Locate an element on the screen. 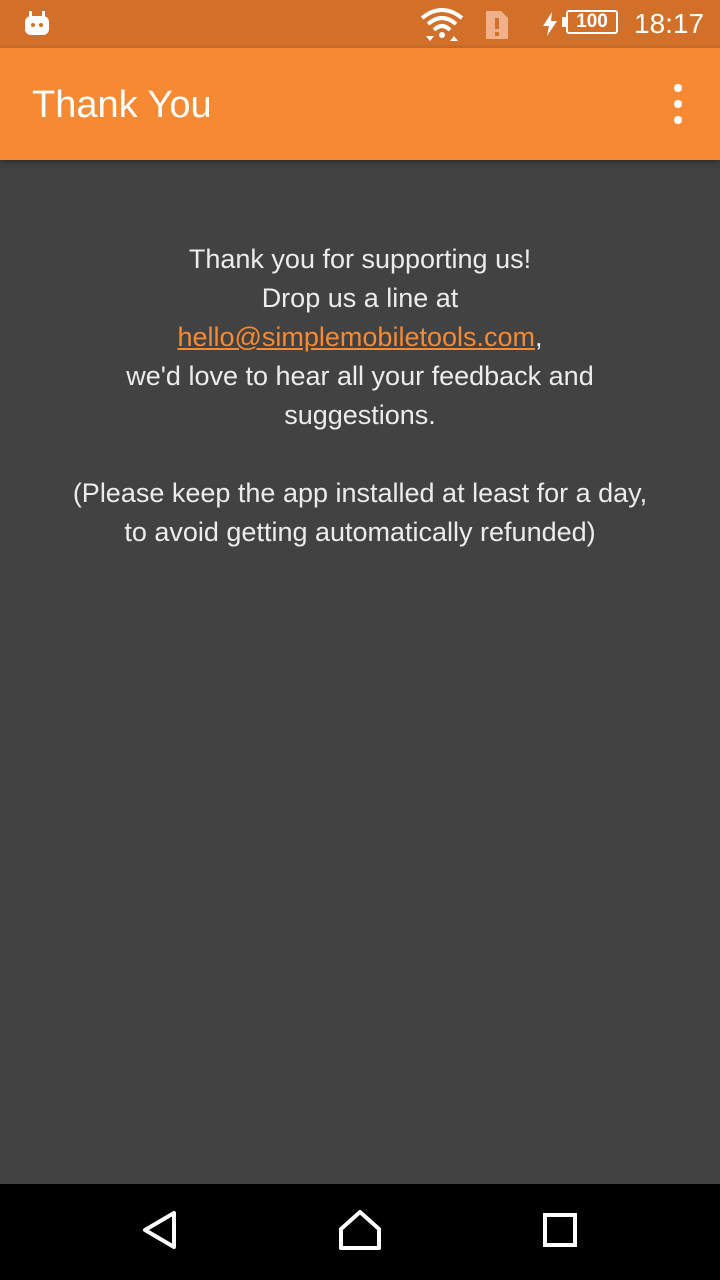  email-link: hello@simplemobiletools.com is located at coordinates (356, 337).